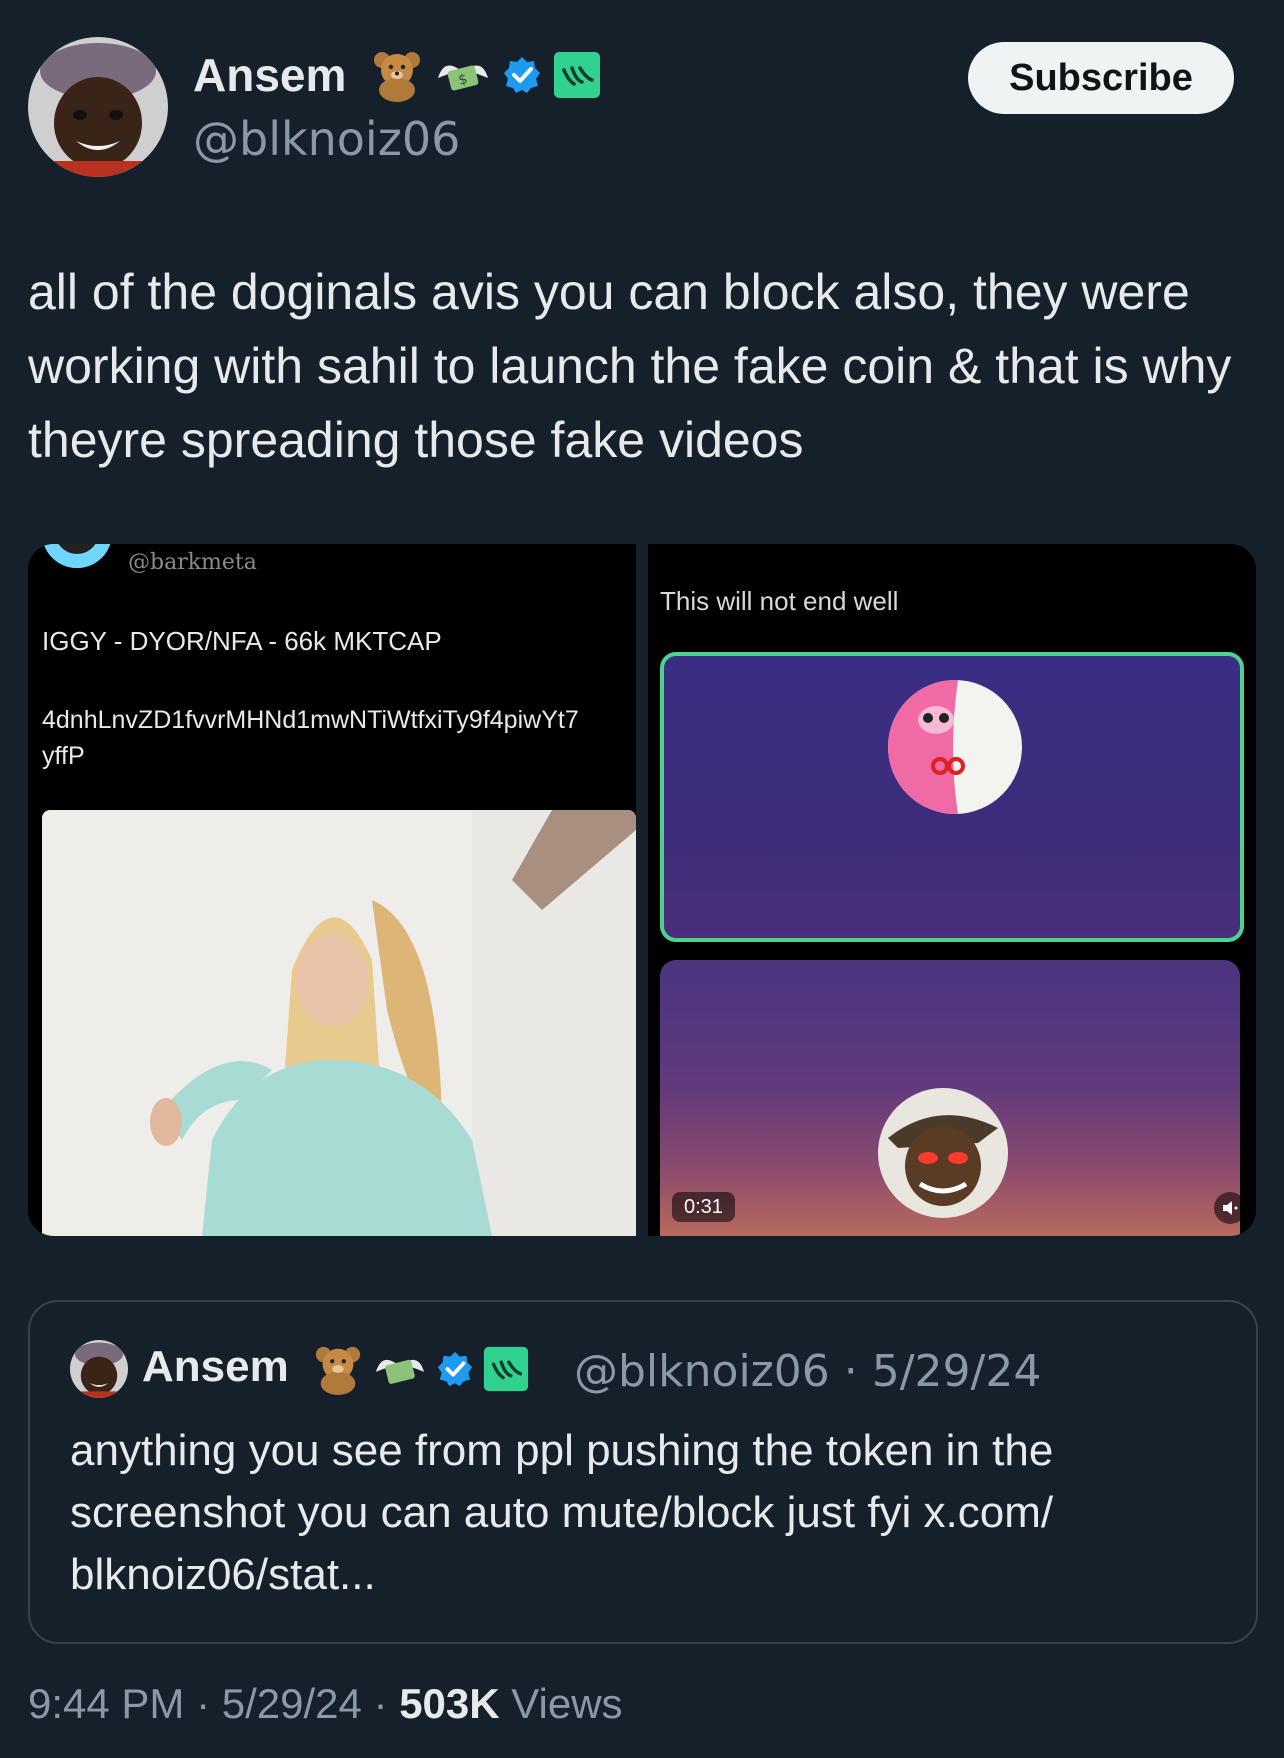 This screenshot has height=1758, width=1284. What do you see at coordinates (339, 1023) in the screenshot?
I see `embedded-photo` at bounding box center [339, 1023].